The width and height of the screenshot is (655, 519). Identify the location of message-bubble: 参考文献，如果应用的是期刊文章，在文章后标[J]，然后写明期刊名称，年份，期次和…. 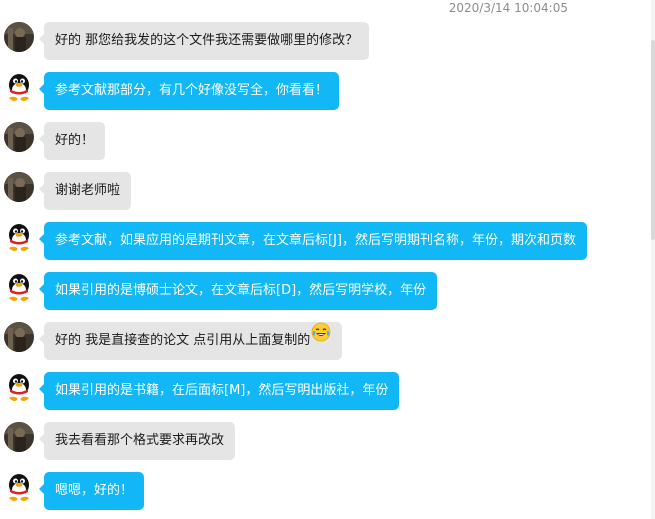
(313, 241).